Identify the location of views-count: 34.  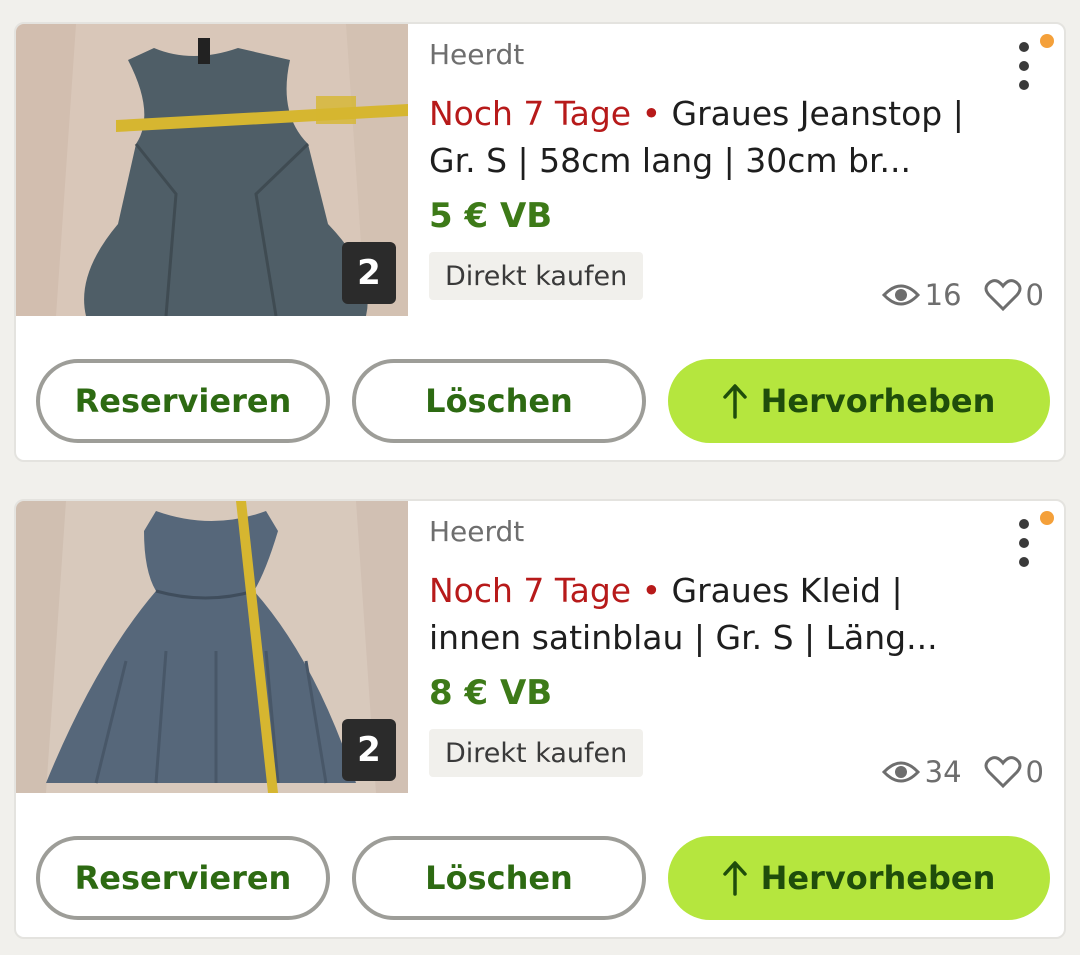
(943, 772).